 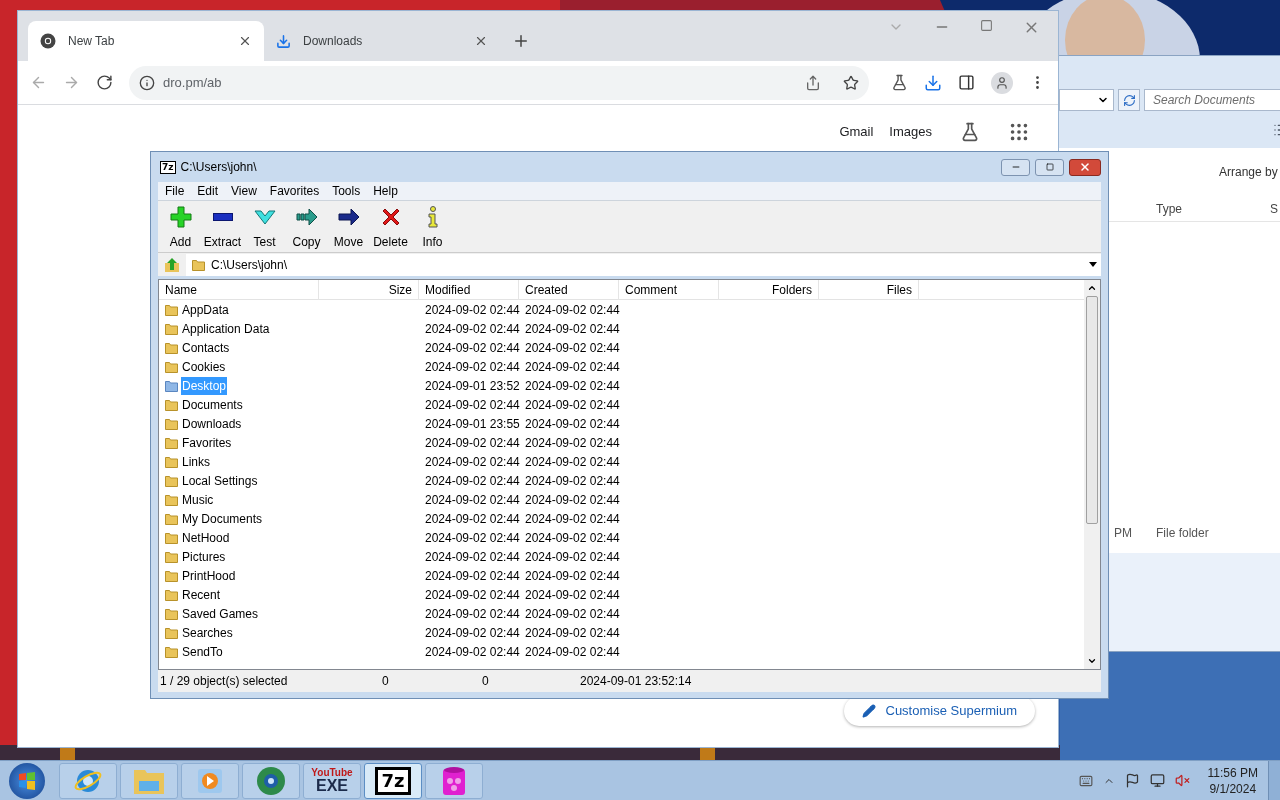 I want to click on taskbar-app: YouTube EXE, so click(x=332, y=780).